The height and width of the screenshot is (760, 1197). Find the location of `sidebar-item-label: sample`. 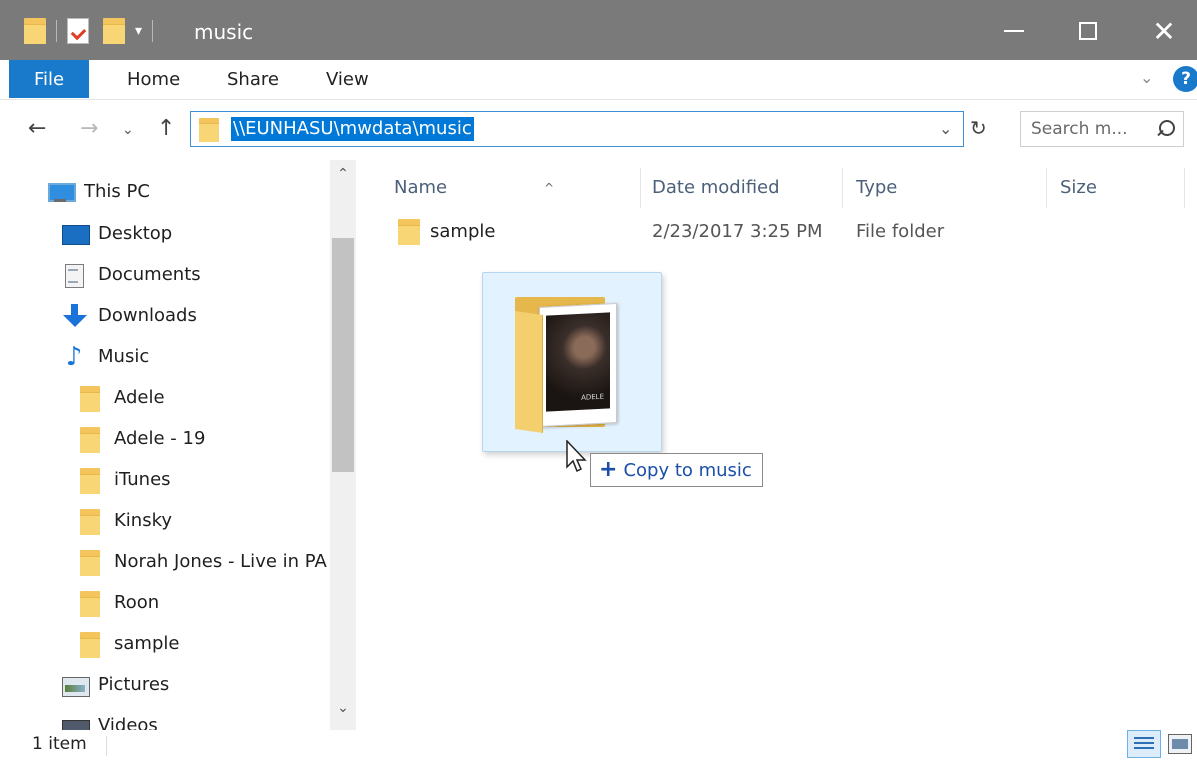

sidebar-item-label: sample is located at coordinates (147, 643).